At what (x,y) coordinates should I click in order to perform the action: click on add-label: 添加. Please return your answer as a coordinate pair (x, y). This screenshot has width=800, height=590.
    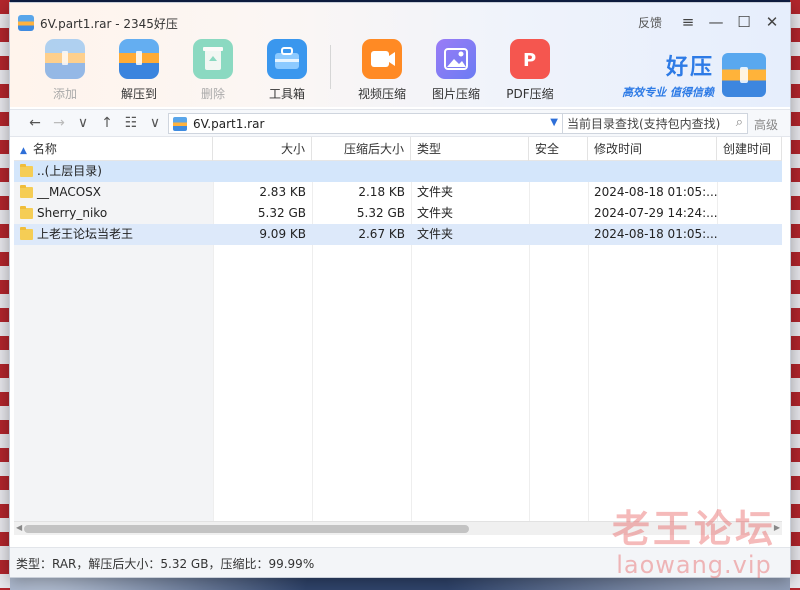
    Looking at the image, I should click on (64, 94).